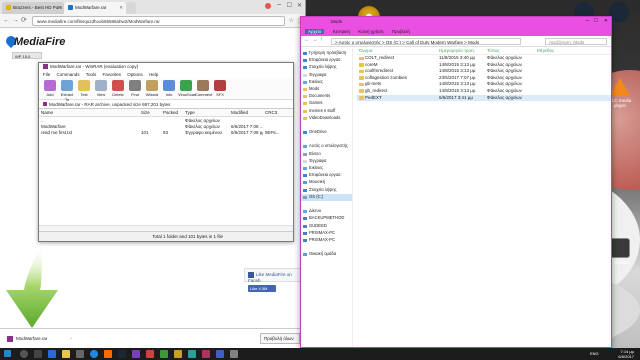 This screenshot has width=640, height=360. What do you see at coordinates (326, 254) in the screenshot?
I see `nav-item: Οικιακή ομάδα` at bounding box center [326, 254].